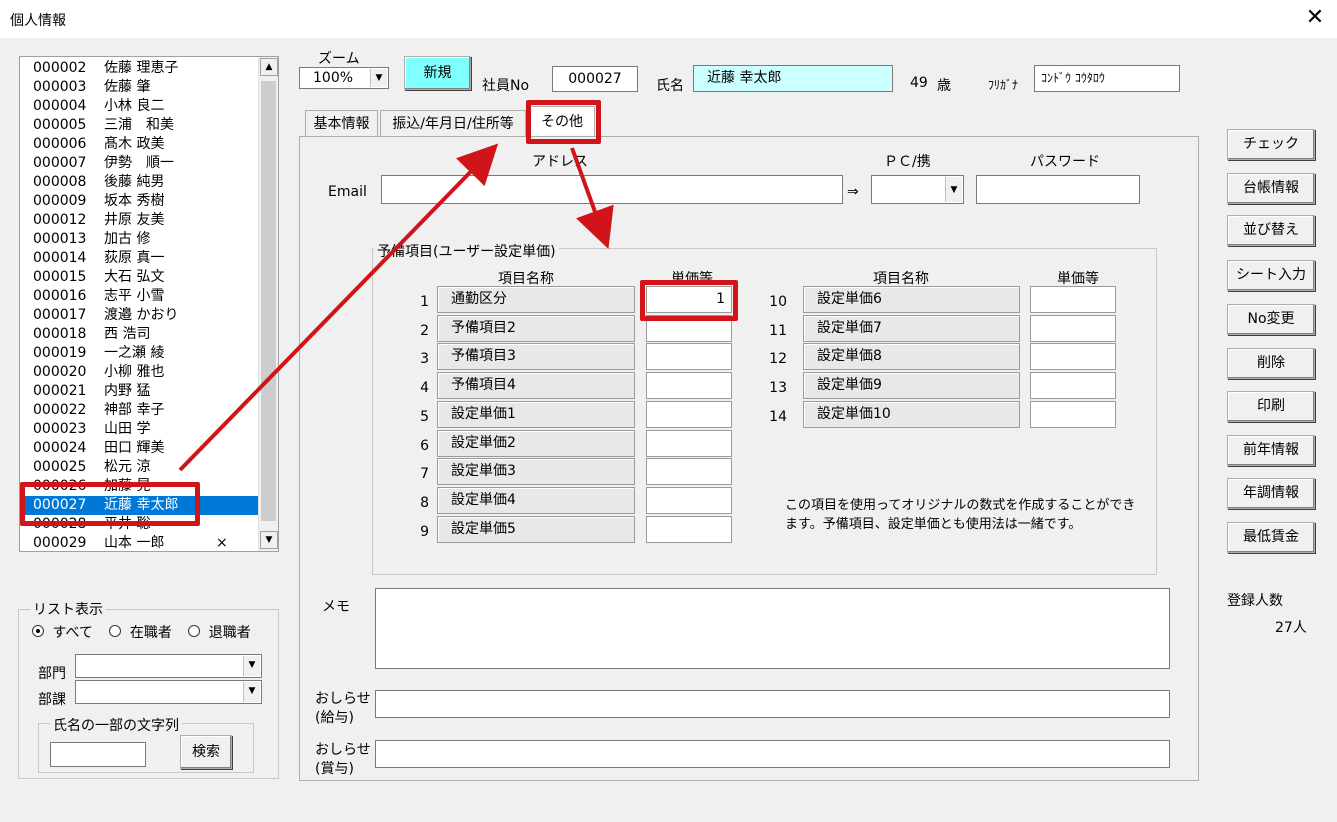 Image resolution: width=1337 pixels, height=822 pixels. Describe the element at coordinates (269, 67) in the screenshot. I see `scroll-up-button: ▲` at that location.